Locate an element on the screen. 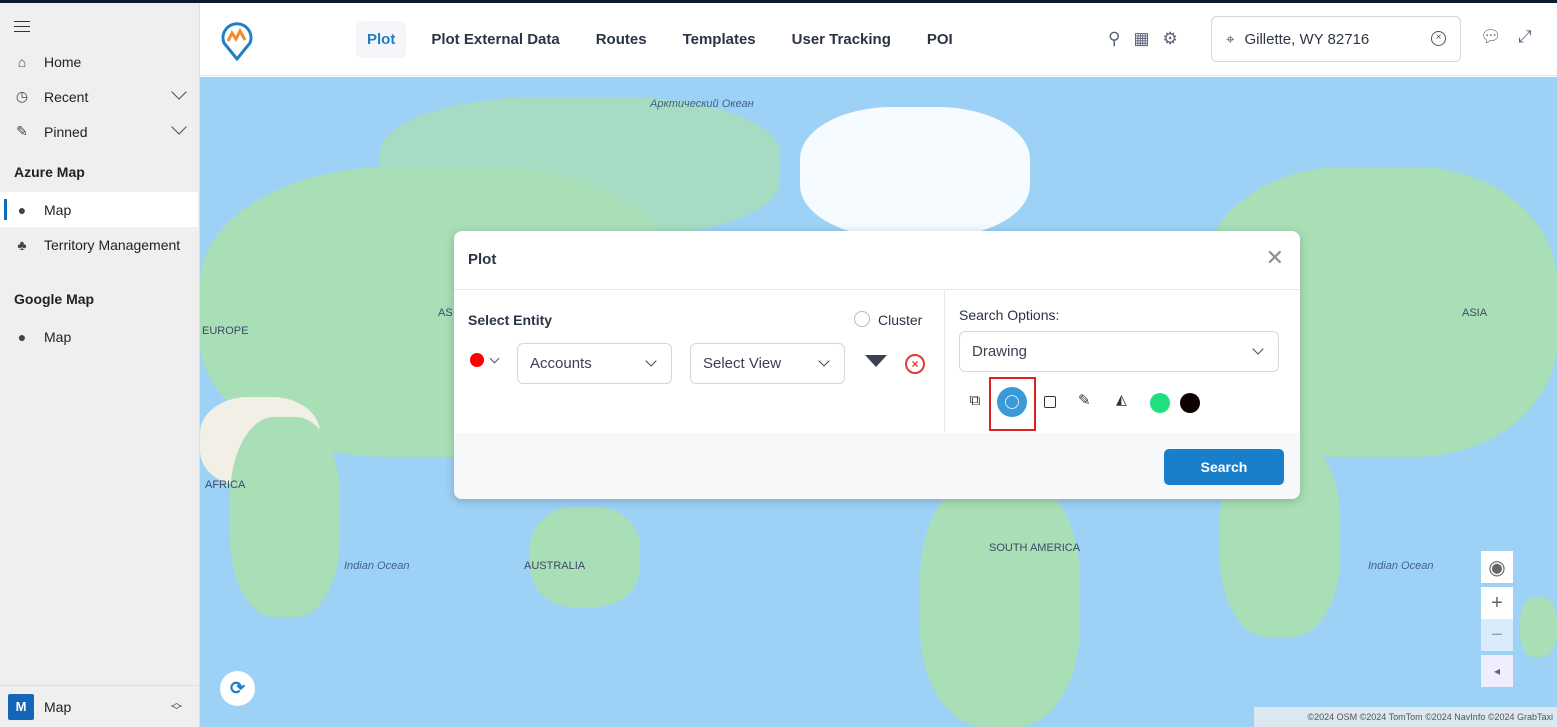 This screenshot has height=727, width=1557. dialog-title: Plot is located at coordinates (482, 259).